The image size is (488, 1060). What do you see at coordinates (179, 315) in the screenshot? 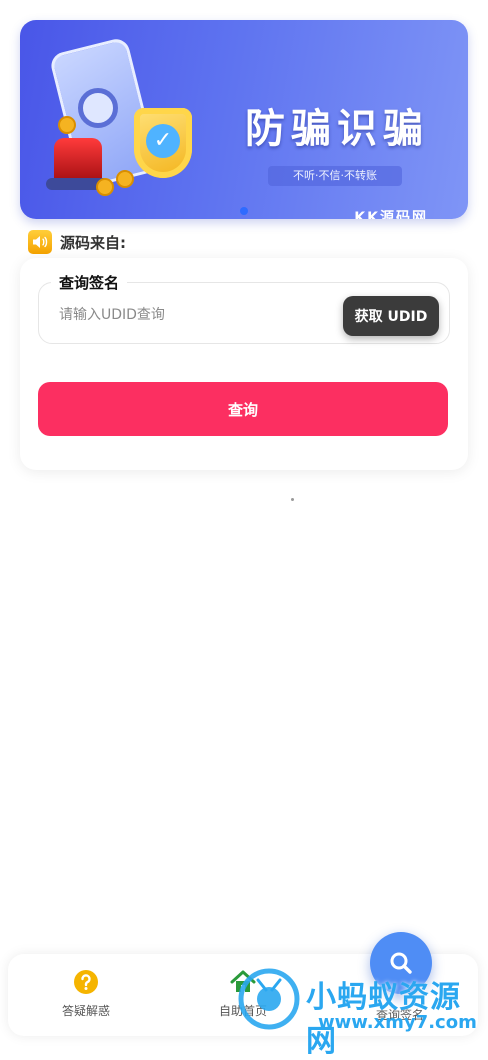
I see `udid-input` at bounding box center [179, 315].